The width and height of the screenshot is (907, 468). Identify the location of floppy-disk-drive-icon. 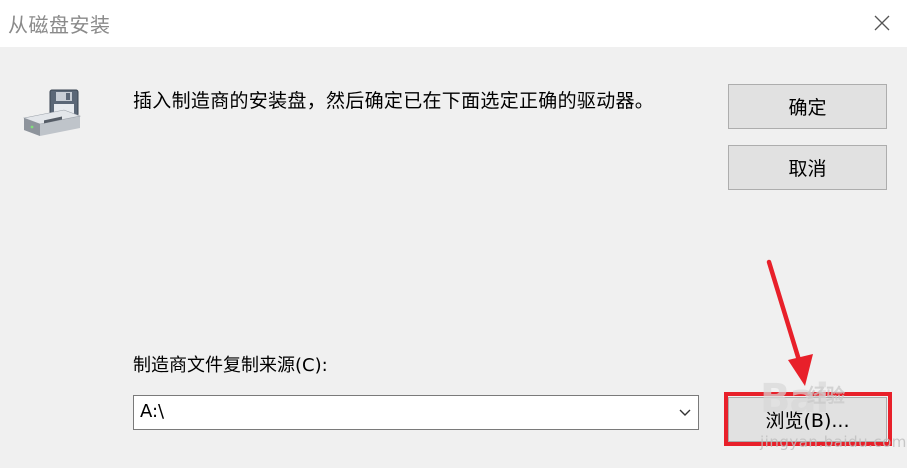
(52, 112).